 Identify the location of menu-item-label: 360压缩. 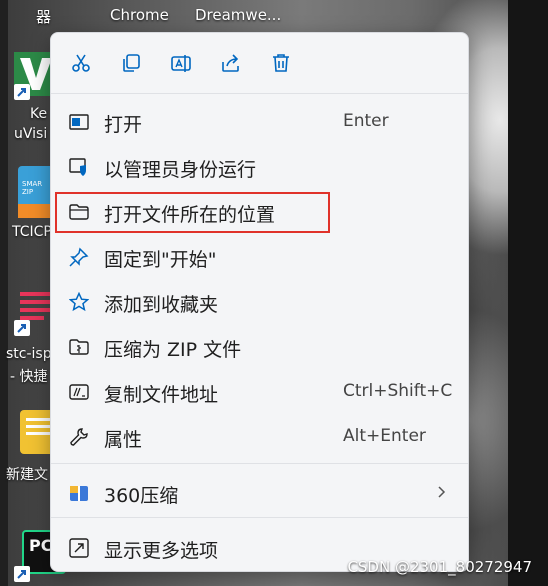
(141, 496).